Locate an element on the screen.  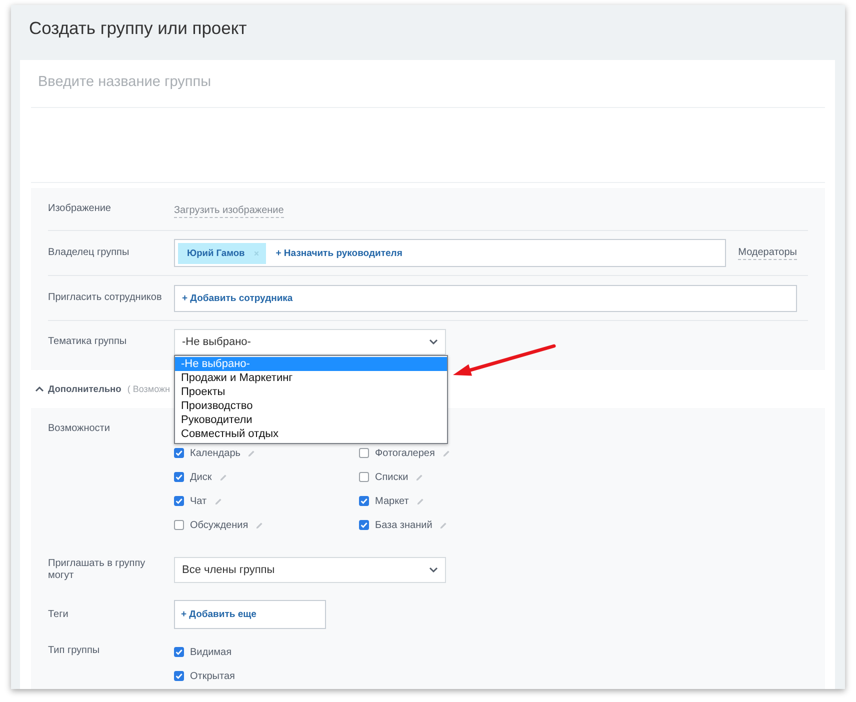
field-label: Тип группы is located at coordinates (74, 651).